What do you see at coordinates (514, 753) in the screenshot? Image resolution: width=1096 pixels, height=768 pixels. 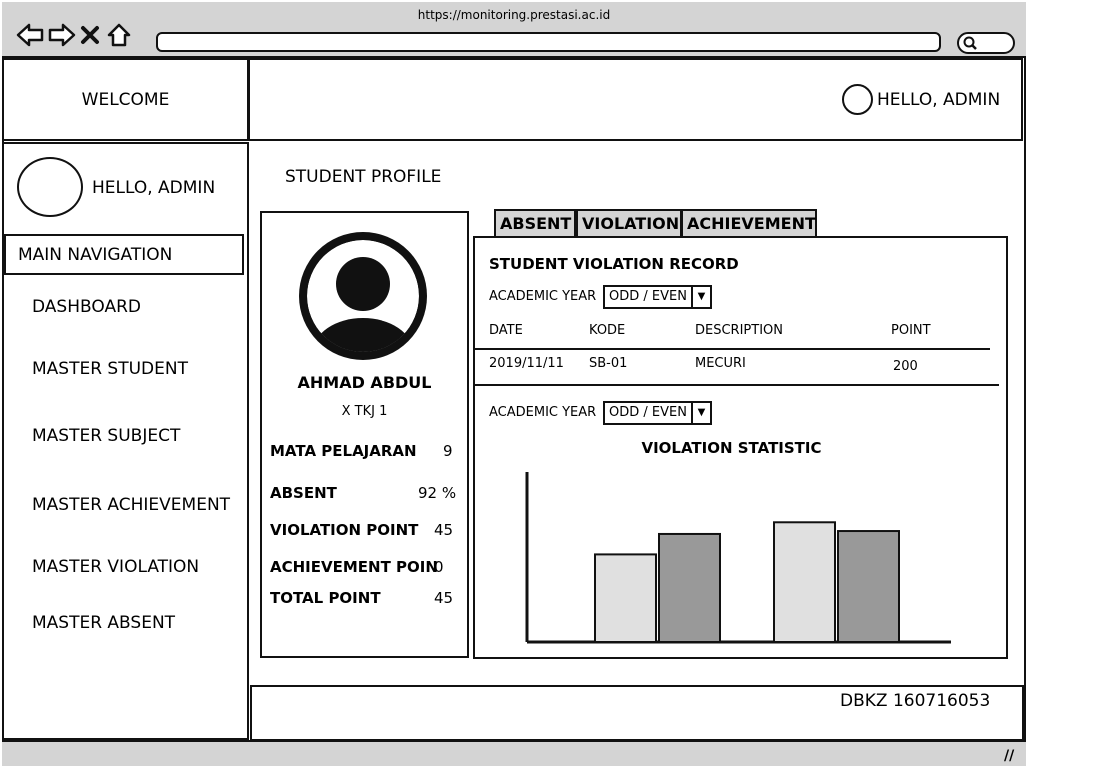 I see `browser-statusbar` at bounding box center [514, 753].